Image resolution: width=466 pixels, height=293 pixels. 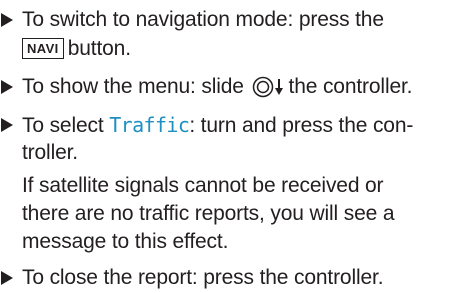 What do you see at coordinates (350, 86) in the screenshot?
I see `step-2-suffix: the controller.` at bounding box center [350, 86].